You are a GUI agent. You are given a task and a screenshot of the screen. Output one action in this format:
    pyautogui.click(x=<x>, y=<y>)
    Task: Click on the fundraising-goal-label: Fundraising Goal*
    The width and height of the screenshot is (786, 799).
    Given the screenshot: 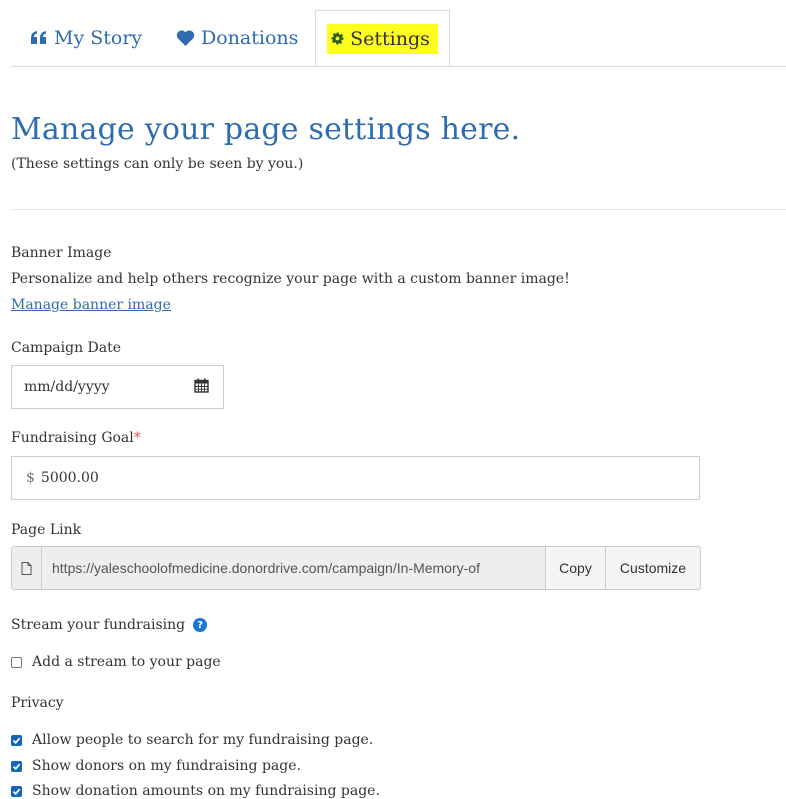 What is the action you would take?
    pyautogui.click(x=76, y=438)
    